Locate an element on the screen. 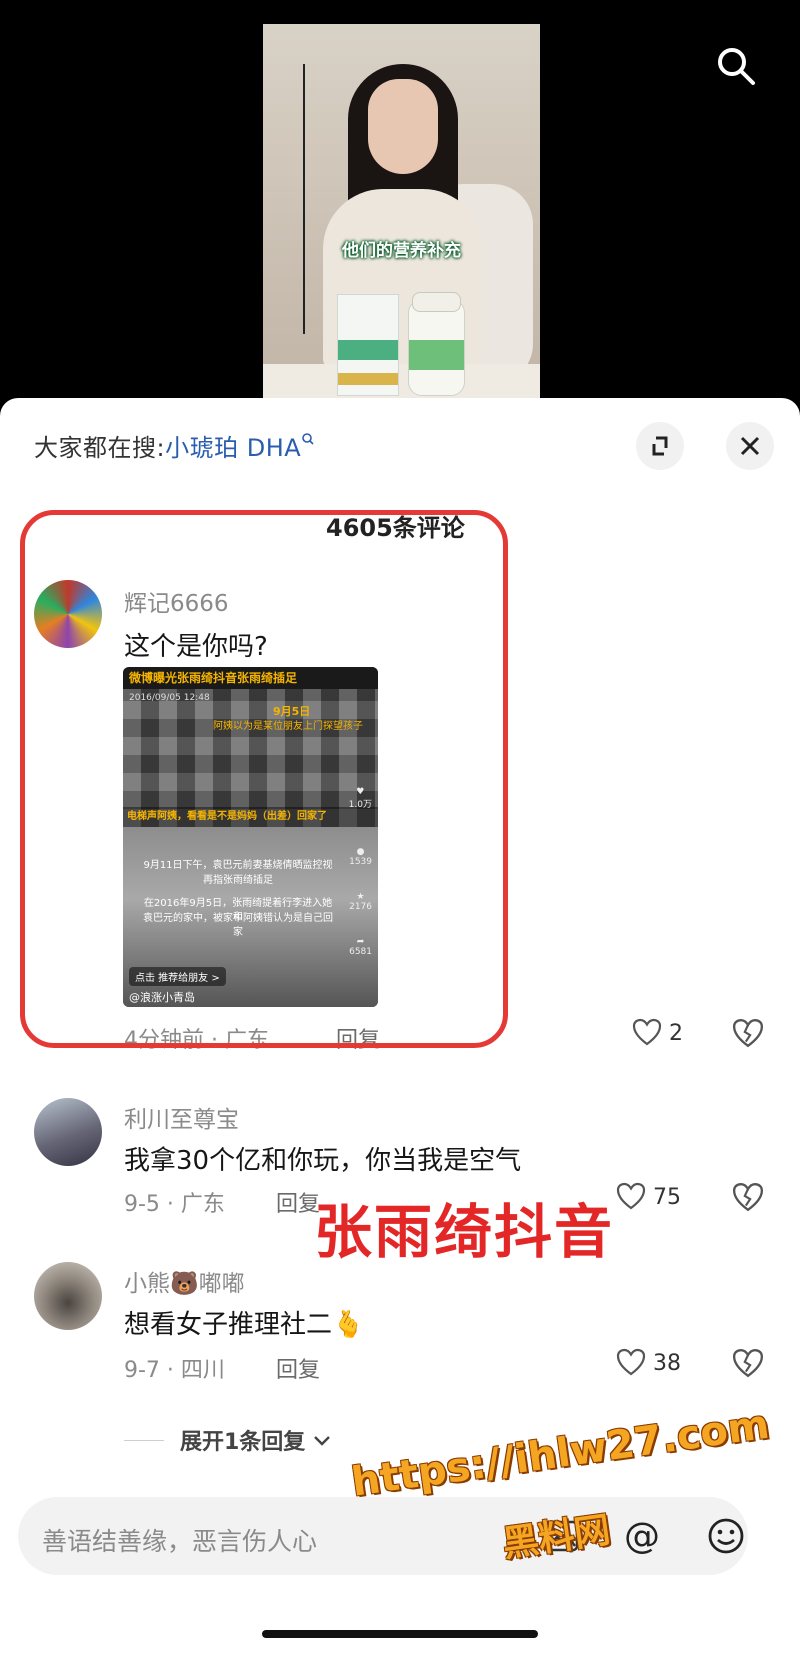 Image resolution: width=800 pixels, height=1662 pixels. like-button: 75 is located at coordinates (648, 1196).